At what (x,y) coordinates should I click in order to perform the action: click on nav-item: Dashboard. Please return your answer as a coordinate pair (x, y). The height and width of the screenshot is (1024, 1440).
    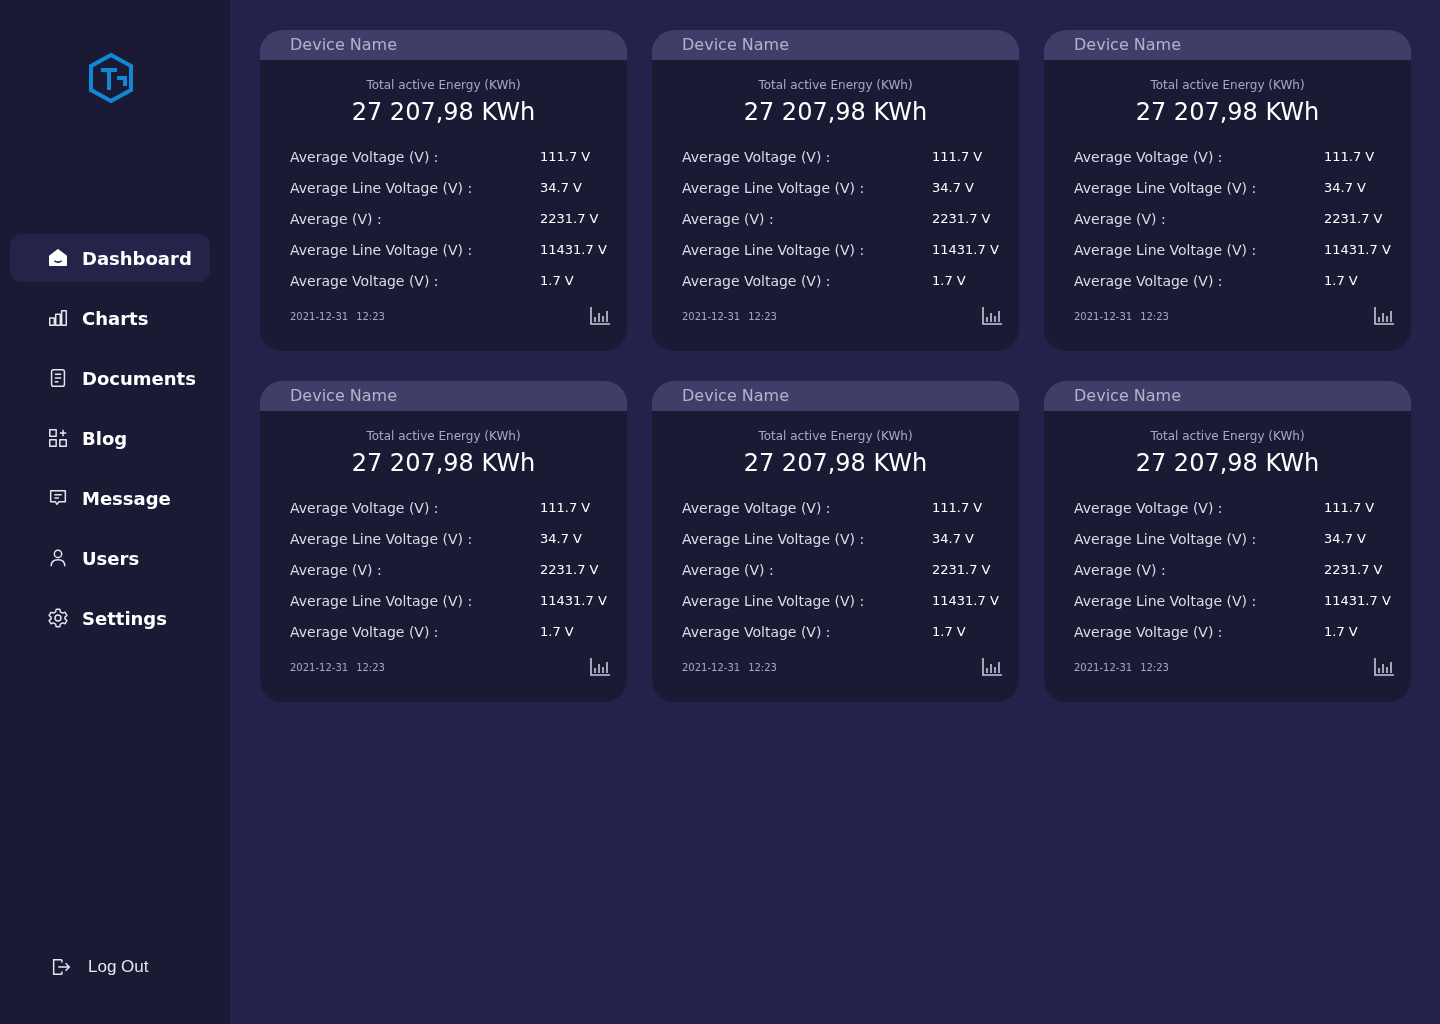
    Looking at the image, I should click on (110, 258).